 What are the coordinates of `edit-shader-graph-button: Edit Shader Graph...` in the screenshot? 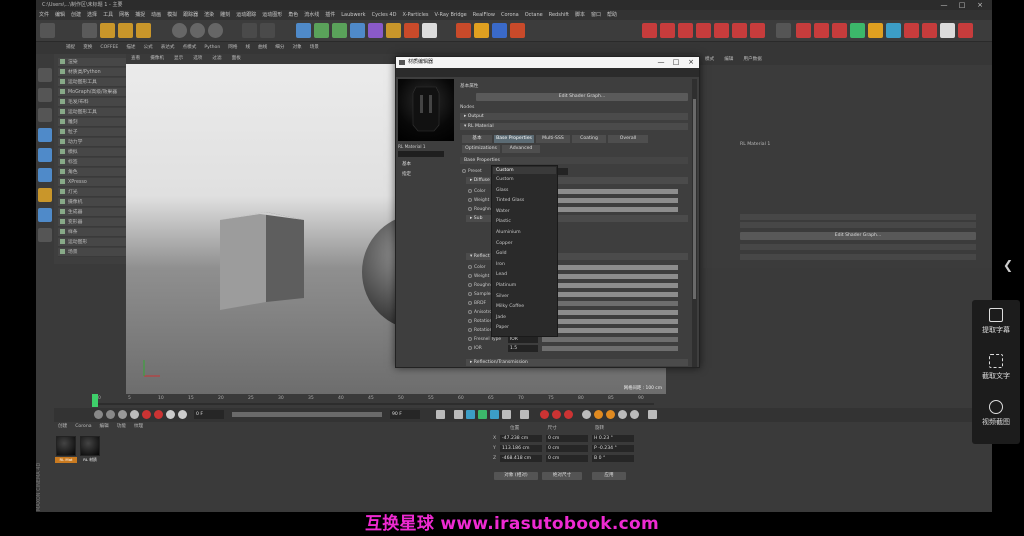 It's located at (582, 97).